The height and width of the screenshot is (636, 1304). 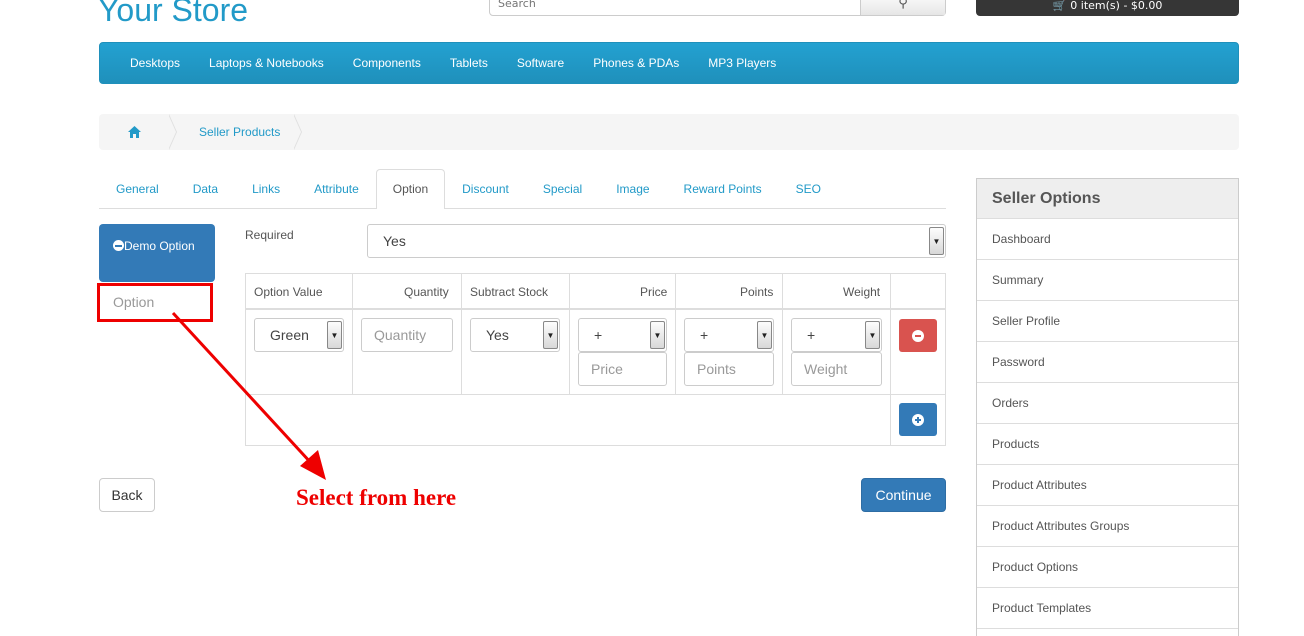 I want to click on tab-attribute: Attribute, so click(x=336, y=188).